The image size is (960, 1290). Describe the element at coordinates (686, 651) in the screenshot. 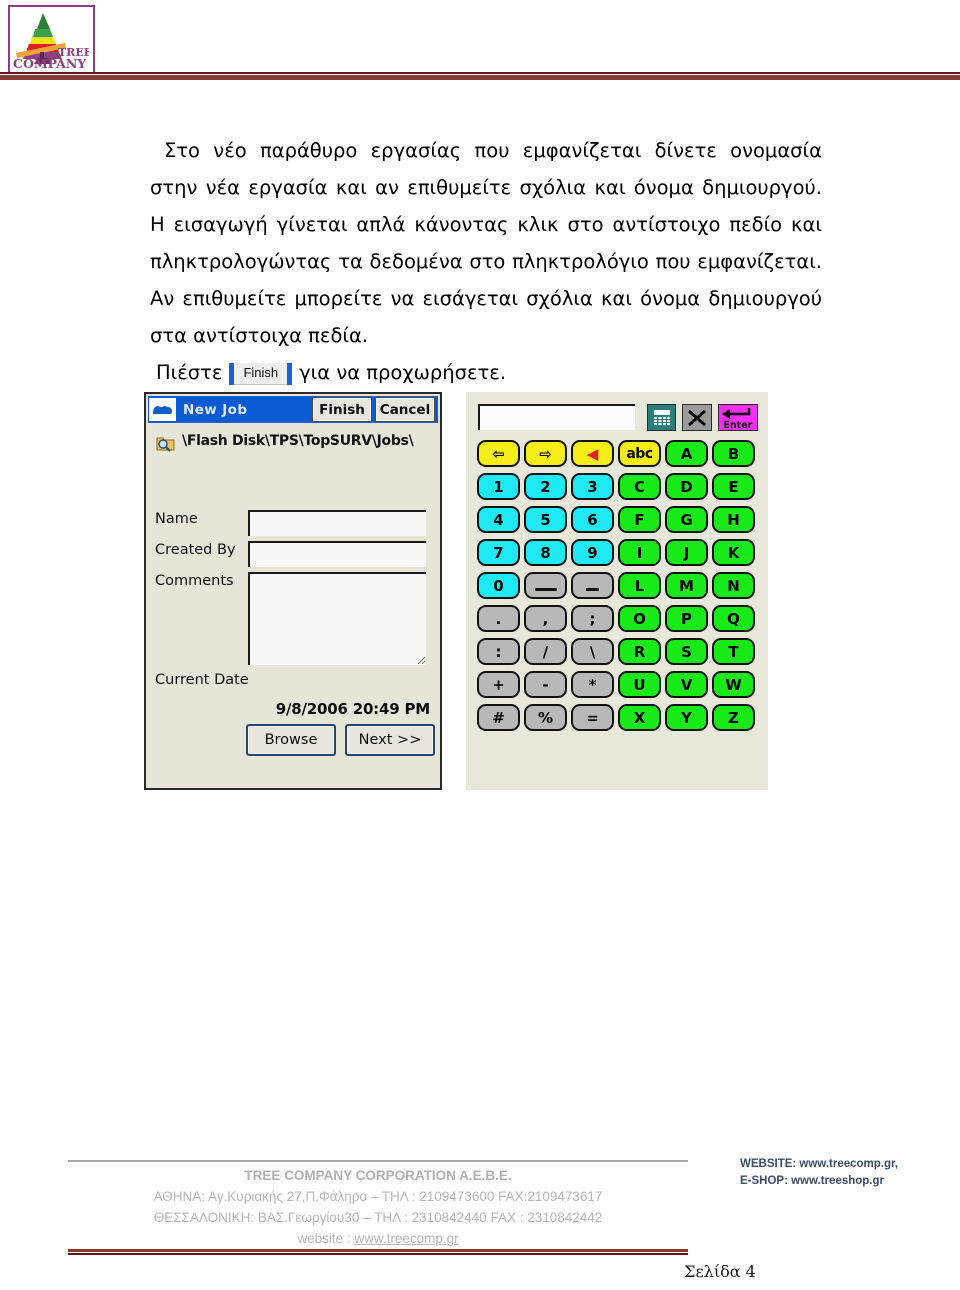

I see `key-s: S` at that location.